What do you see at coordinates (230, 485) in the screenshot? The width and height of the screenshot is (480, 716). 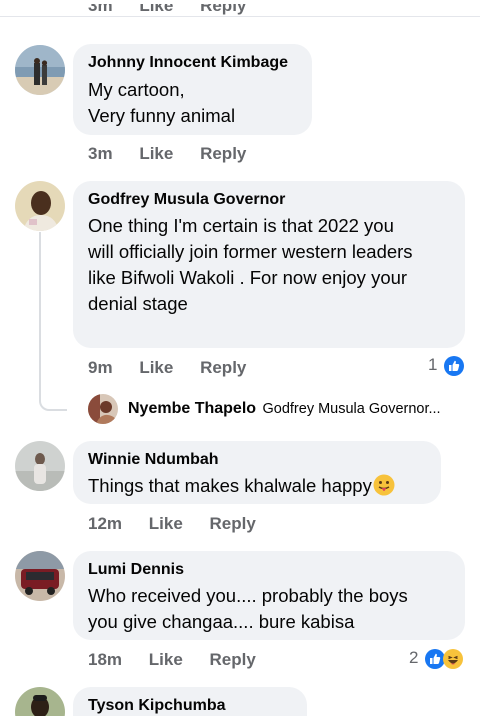 I see `comment-text: Things that makes khalwale happy` at bounding box center [230, 485].